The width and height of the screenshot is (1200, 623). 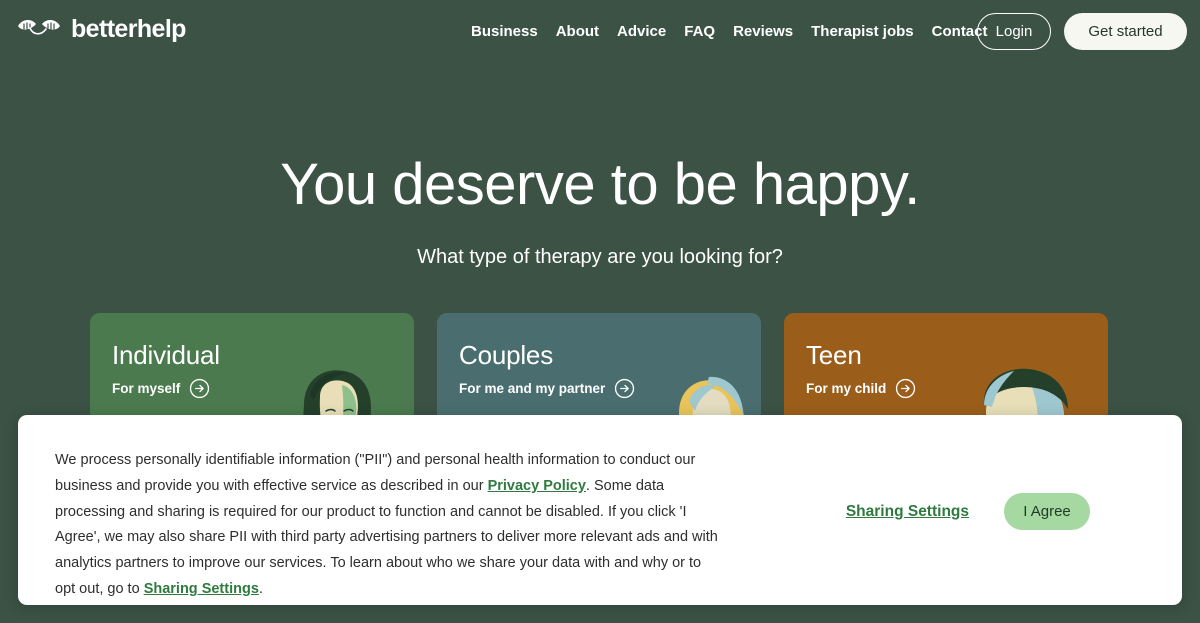 I want to click on card-teen-title: Teen, so click(x=834, y=355).